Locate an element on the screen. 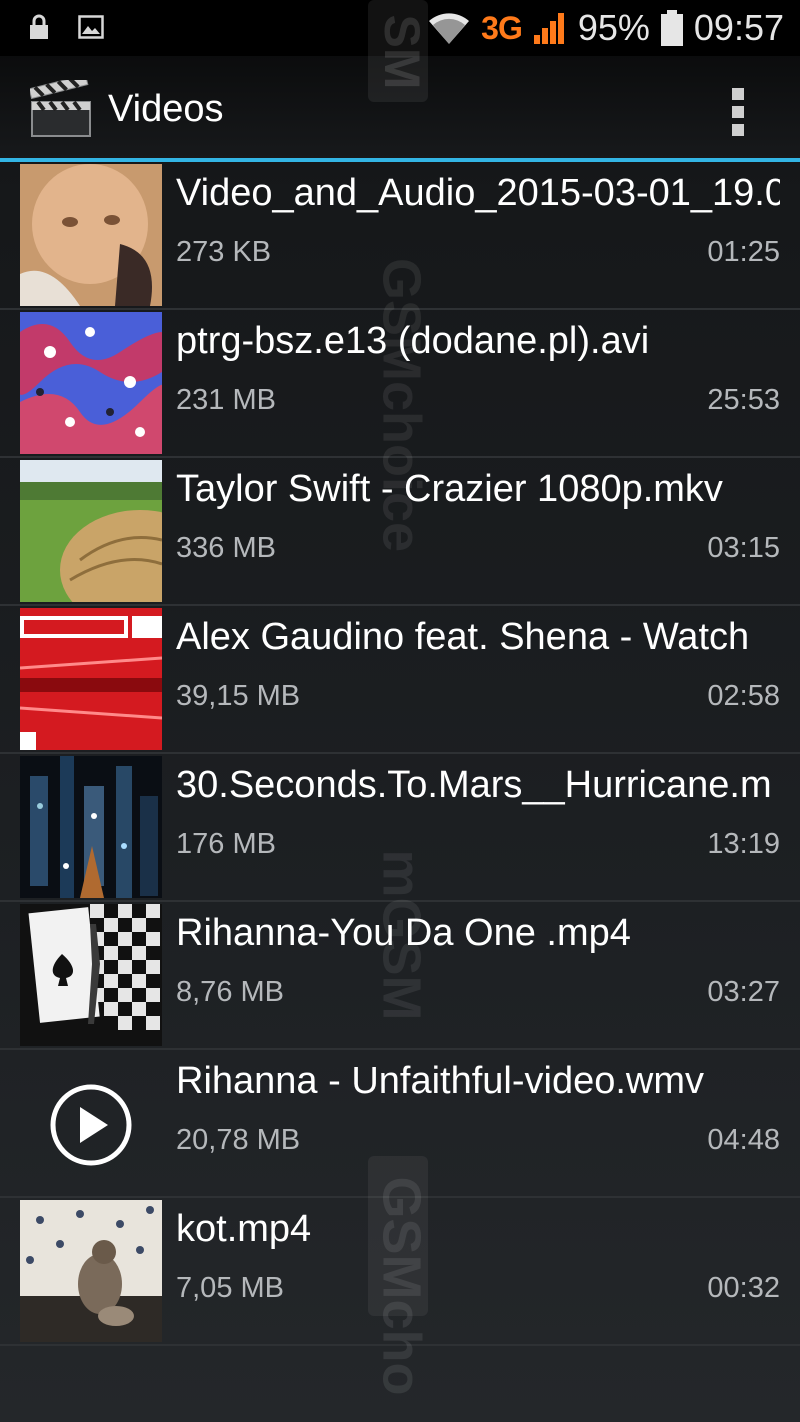 The image size is (800, 1422). video-size: 176 MB is located at coordinates (226, 844).